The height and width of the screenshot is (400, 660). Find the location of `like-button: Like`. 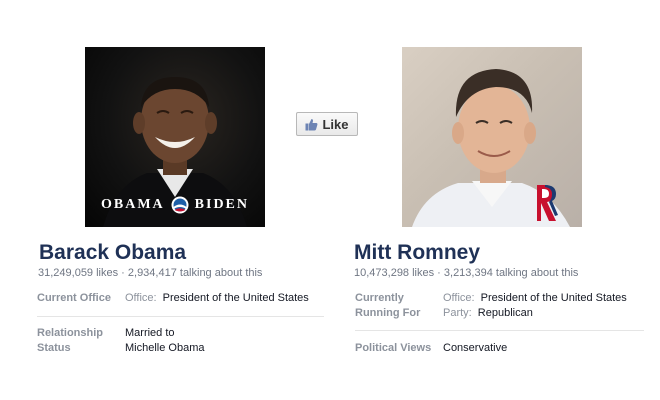

like-button: Like is located at coordinates (327, 124).